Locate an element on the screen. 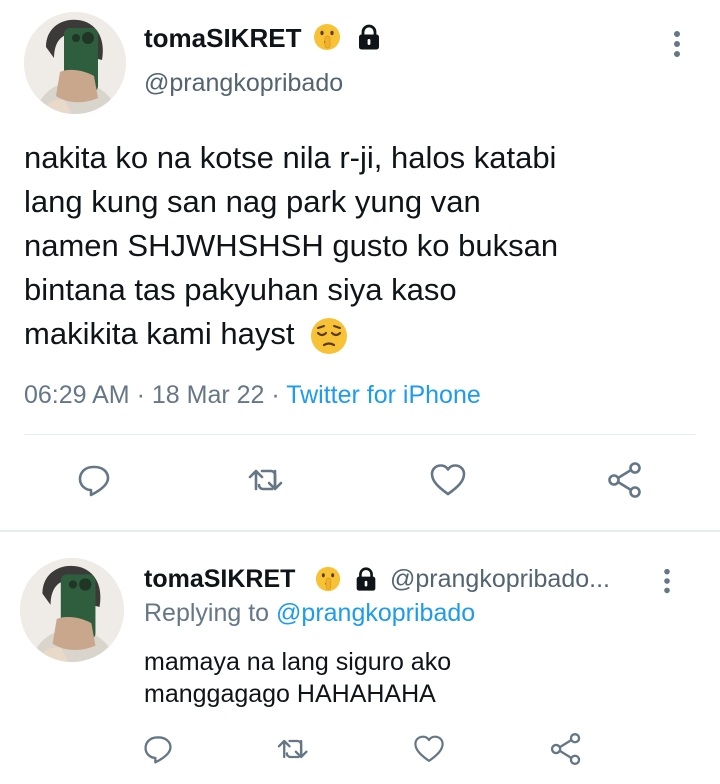 This screenshot has height=784, width=720. replying-to-label: Replying to is located at coordinates (207, 613).